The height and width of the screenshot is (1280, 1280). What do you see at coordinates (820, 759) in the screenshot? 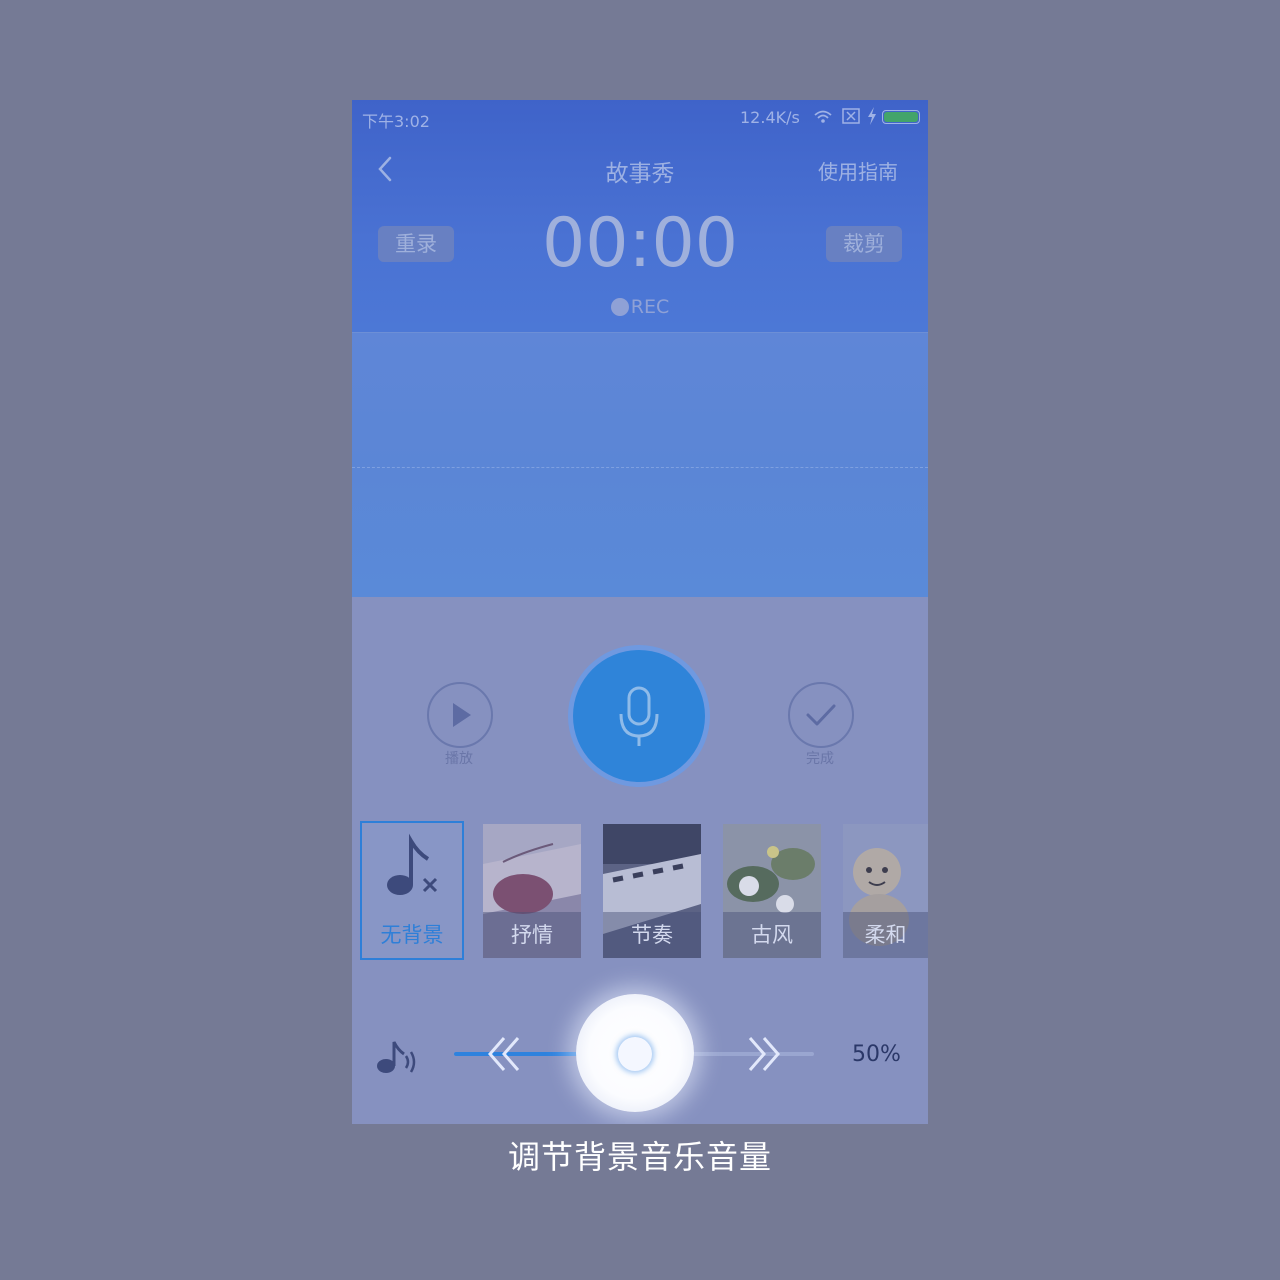
I see `done-label: 完成` at bounding box center [820, 759].